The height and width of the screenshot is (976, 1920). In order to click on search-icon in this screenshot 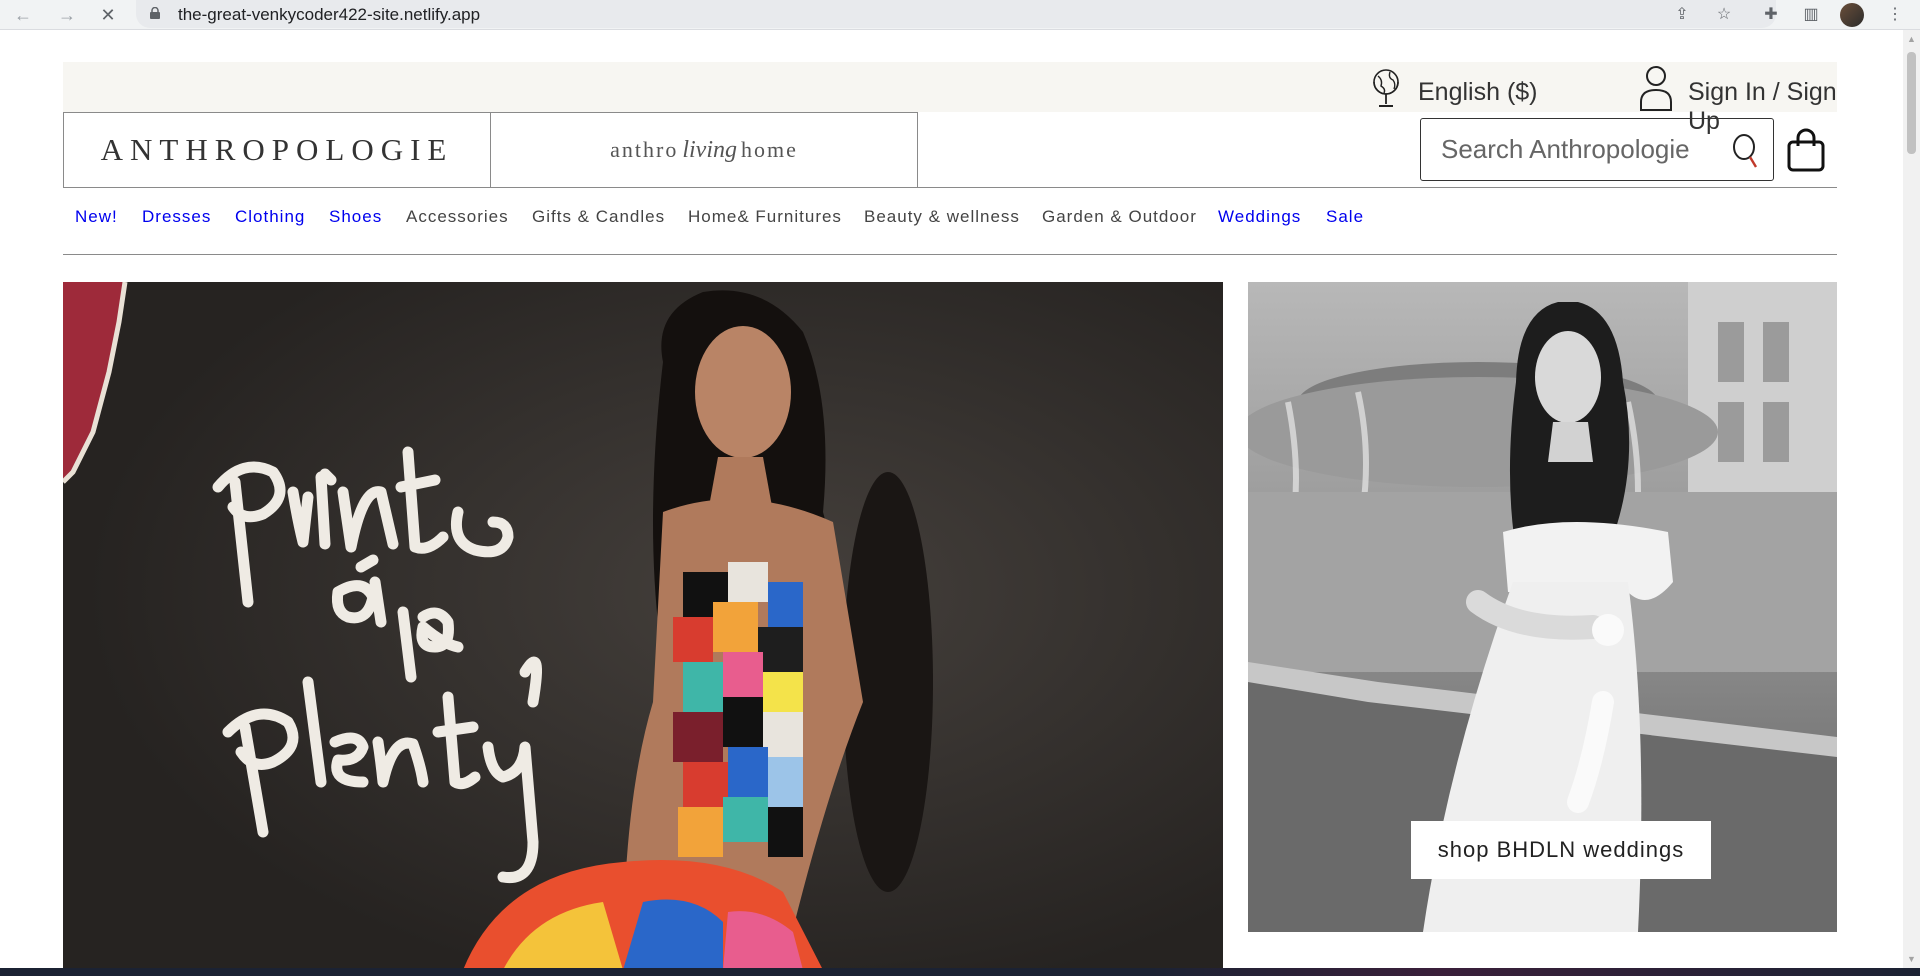, I will do `click(1746, 151)`.